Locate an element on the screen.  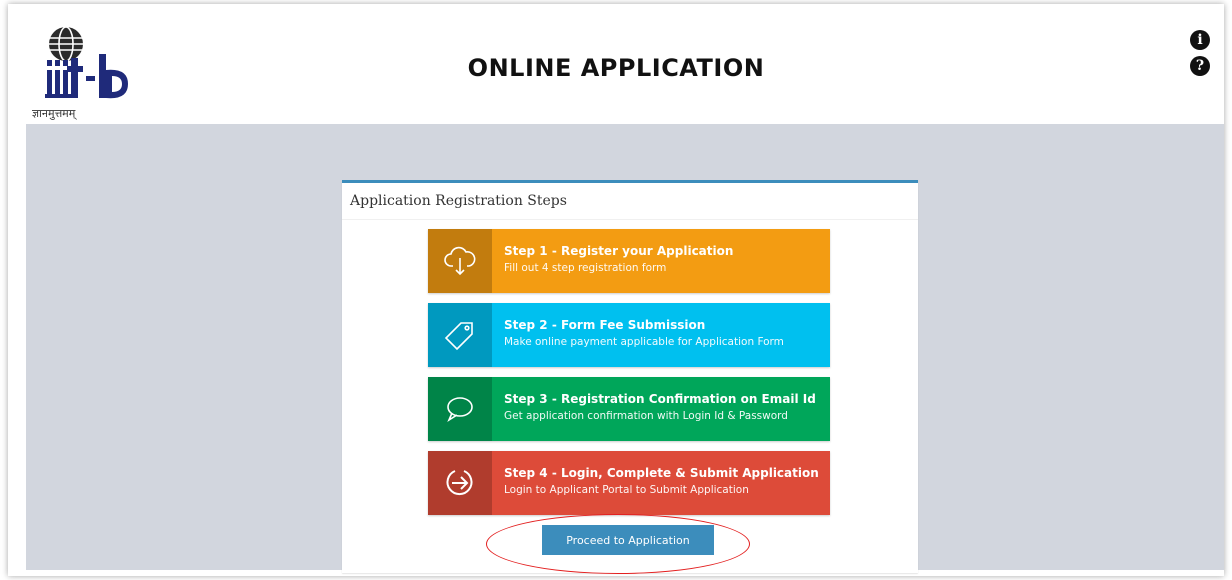
panel-title: Application Registration Steps is located at coordinates (630, 201).